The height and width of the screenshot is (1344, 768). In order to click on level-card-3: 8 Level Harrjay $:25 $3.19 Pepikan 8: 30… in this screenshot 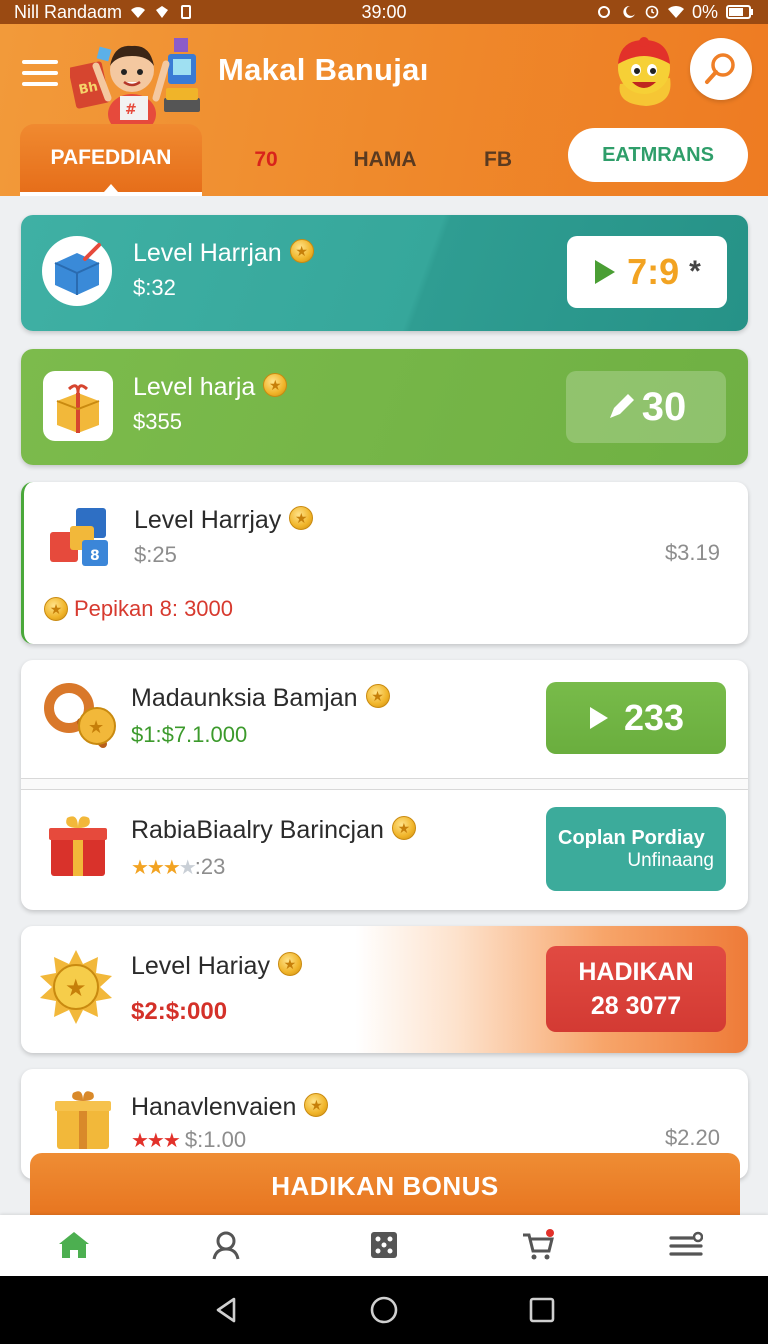, I will do `click(384, 563)`.